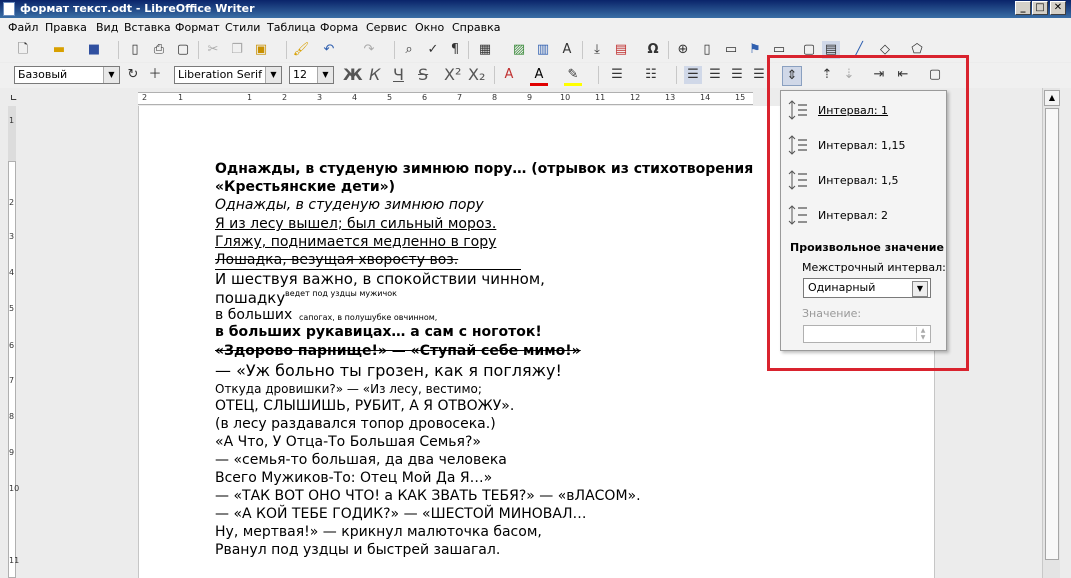 The height and width of the screenshot is (578, 1071). I want to click on align-right-icon: ☰, so click(737, 75).